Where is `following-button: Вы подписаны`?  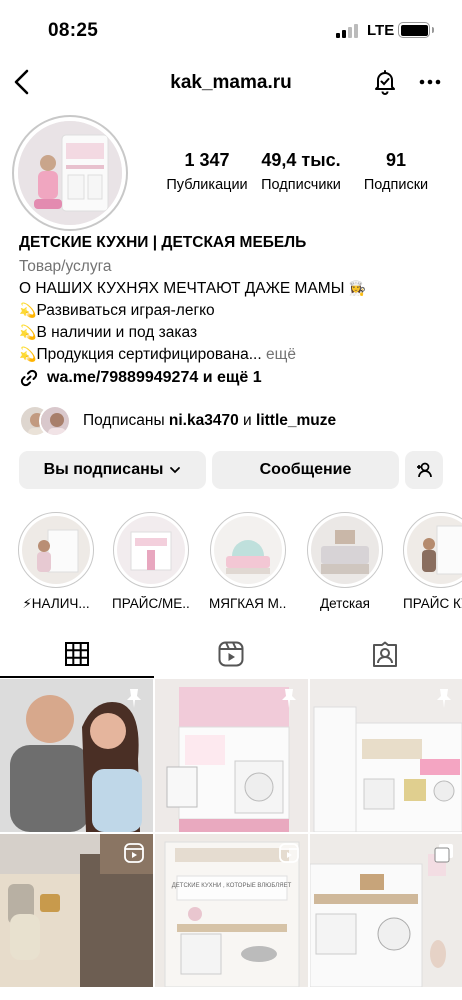
following-button: Вы подписаны is located at coordinates (112, 470).